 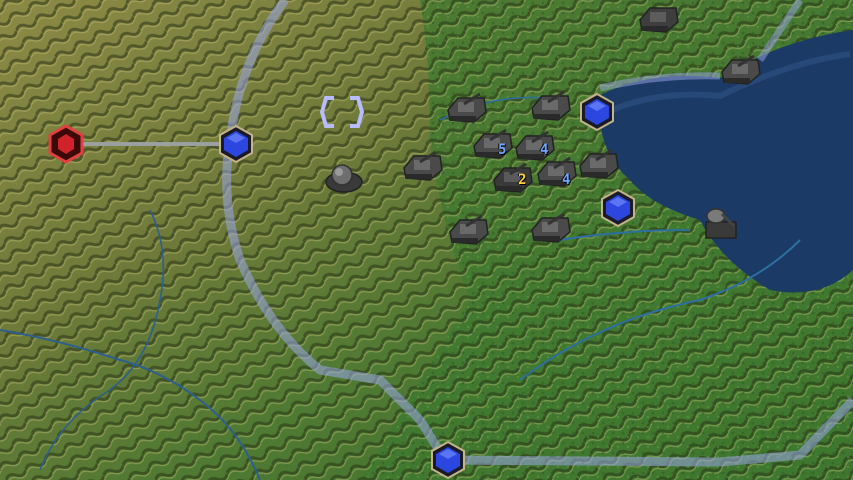 I want to click on hex-red-icon, so click(x=66, y=144).